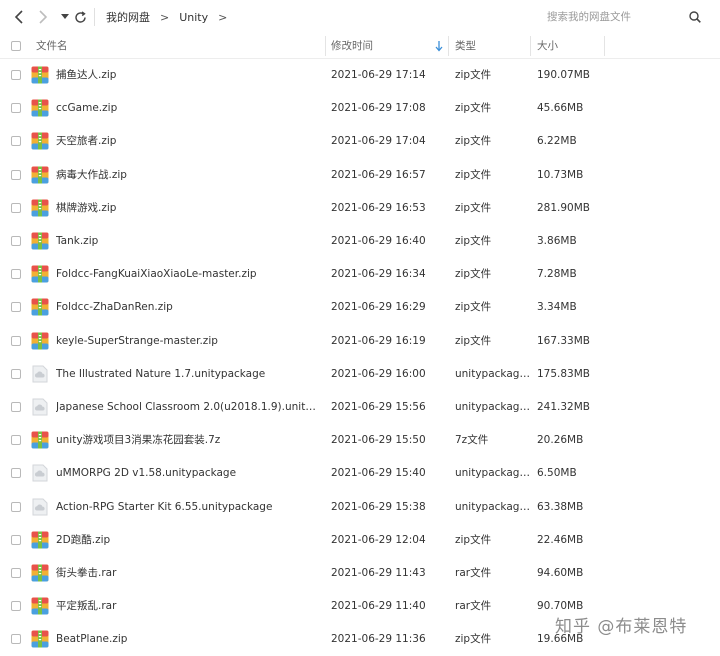 Image resolution: width=720 pixels, height=656 pixels. Describe the element at coordinates (187, 374) in the screenshot. I see `file-name: The Illustrated Nature 1.7.unitypackage` at that location.